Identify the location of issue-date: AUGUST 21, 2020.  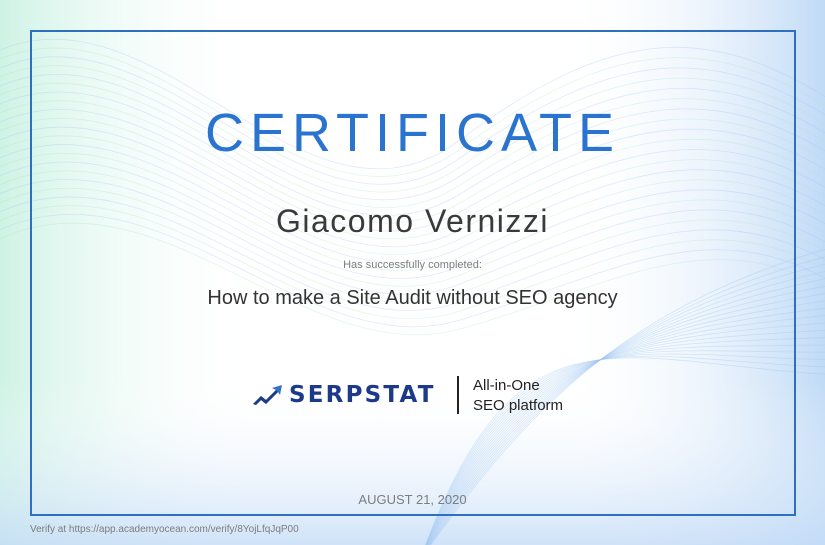
(412, 499).